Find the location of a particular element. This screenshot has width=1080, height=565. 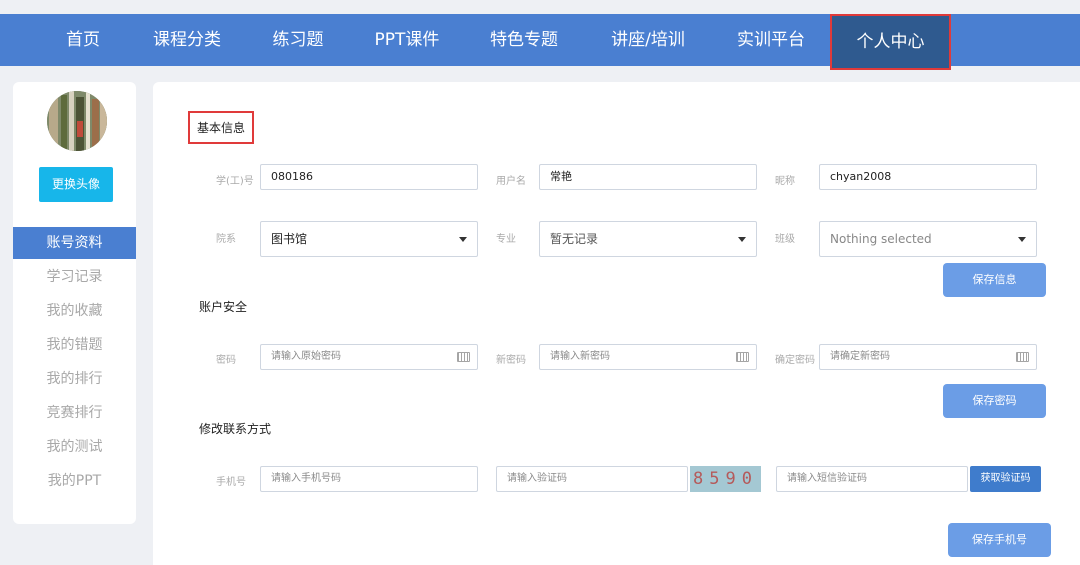

avatar is located at coordinates (77, 121).